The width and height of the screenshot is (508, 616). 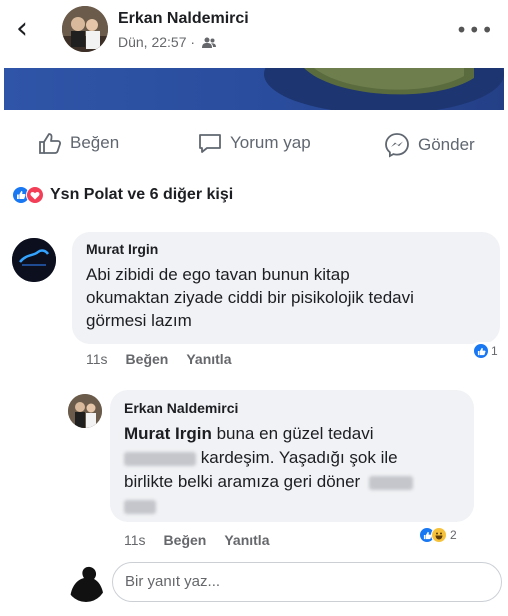 What do you see at coordinates (181, 408) in the screenshot?
I see `reply-author: Erkan Naldemirci` at bounding box center [181, 408].